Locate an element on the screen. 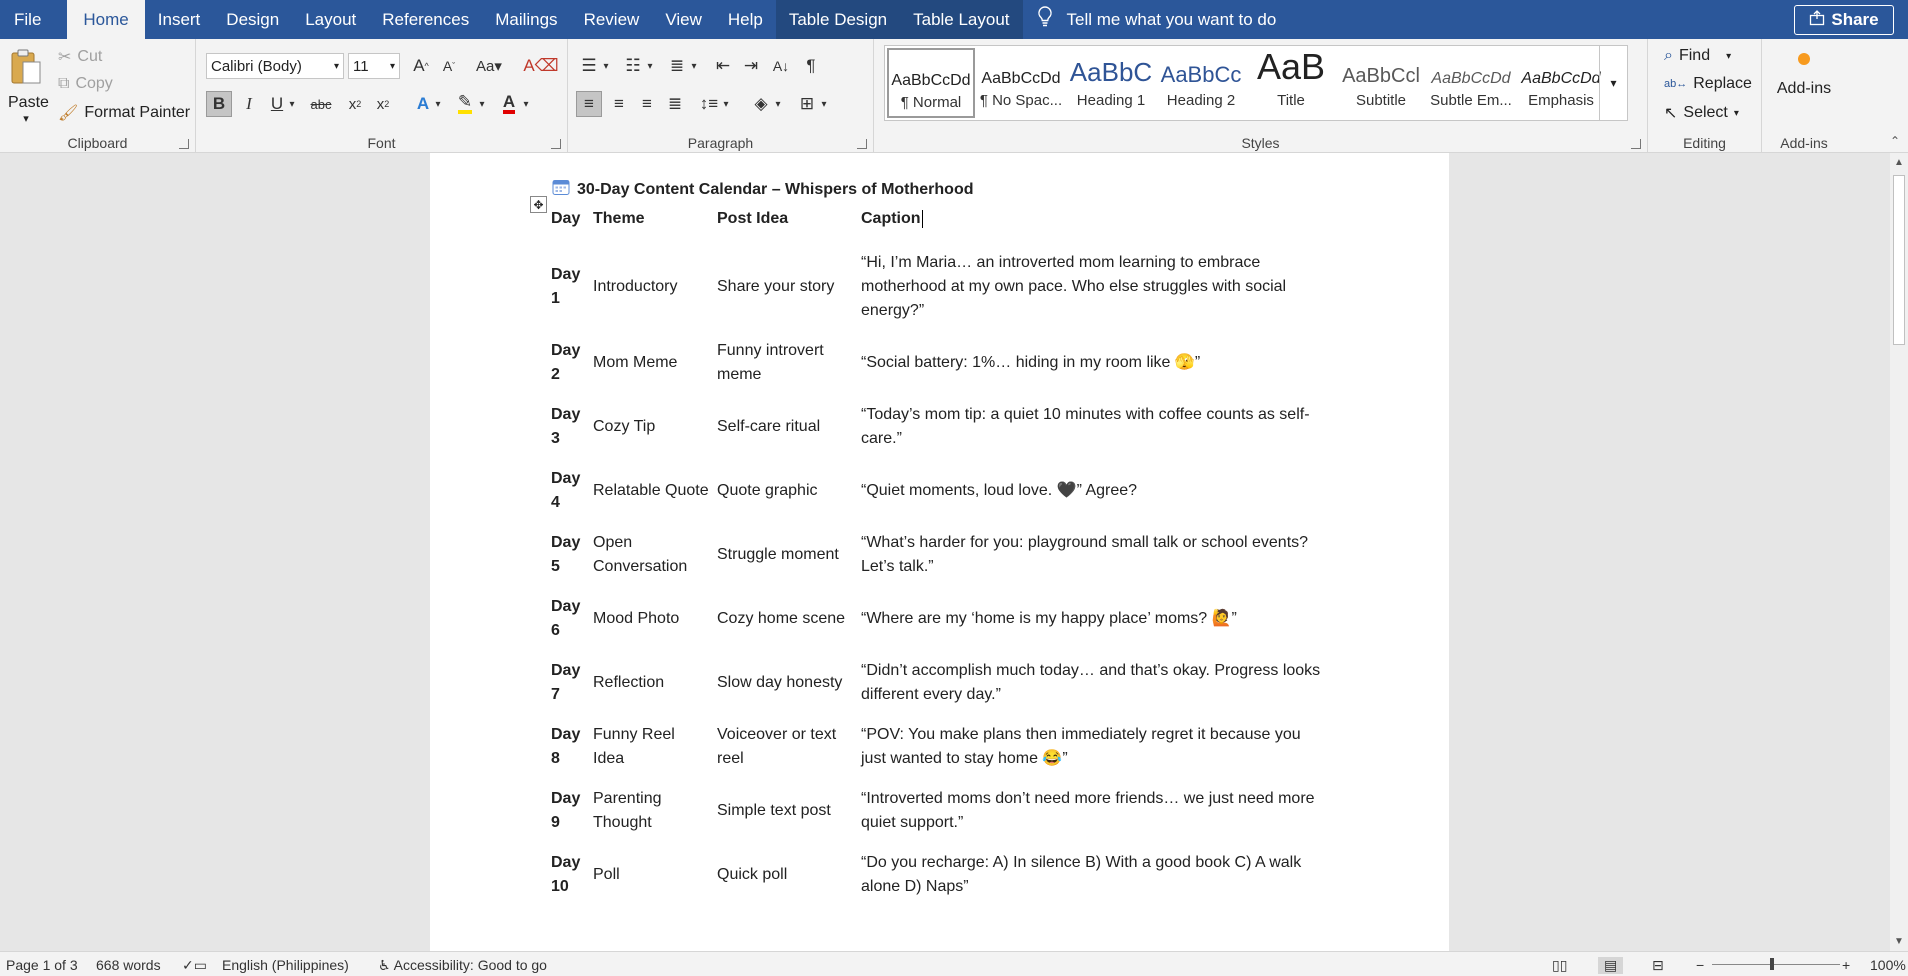  style-heading-2: AaBbCc Heading 2 is located at coordinates (1201, 83).